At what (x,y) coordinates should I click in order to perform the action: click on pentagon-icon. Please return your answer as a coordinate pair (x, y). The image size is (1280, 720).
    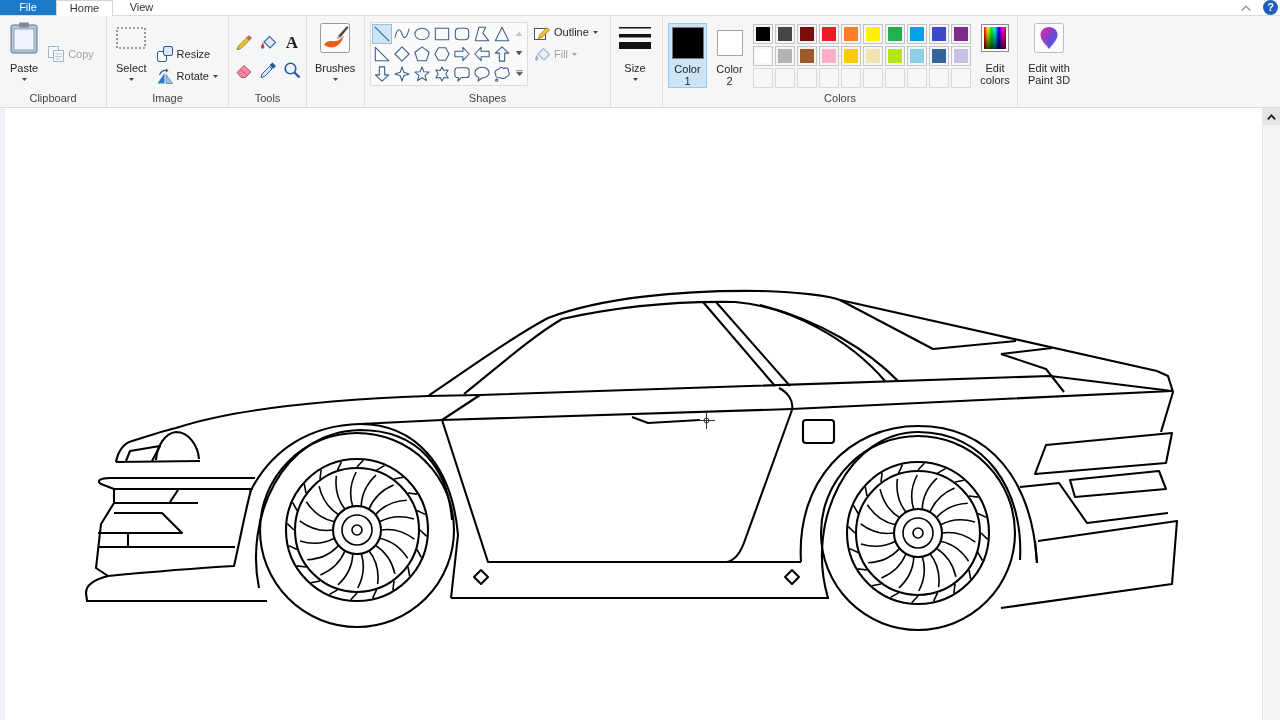
    Looking at the image, I should click on (422, 54).